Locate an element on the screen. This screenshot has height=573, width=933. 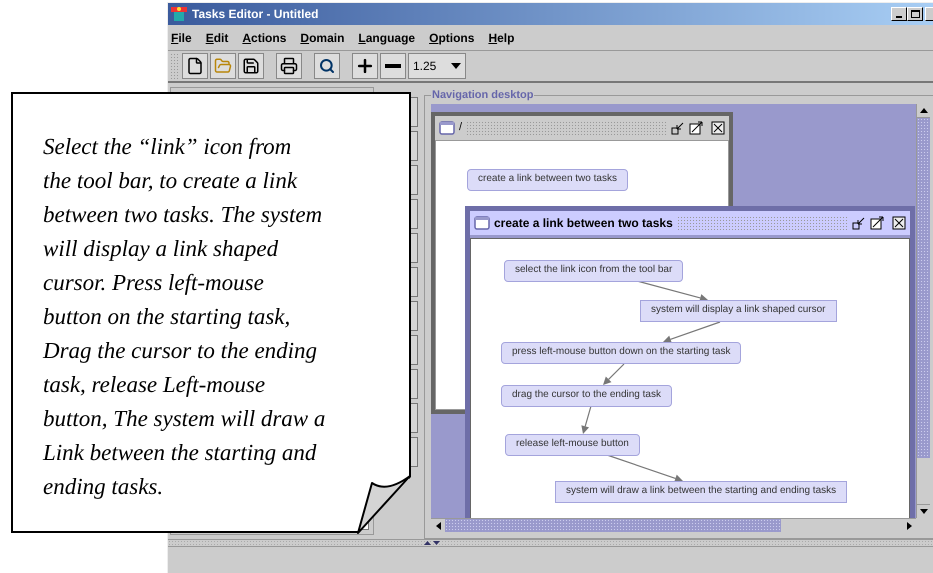
task-node: release left-mouse button is located at coordinates (572, 445).